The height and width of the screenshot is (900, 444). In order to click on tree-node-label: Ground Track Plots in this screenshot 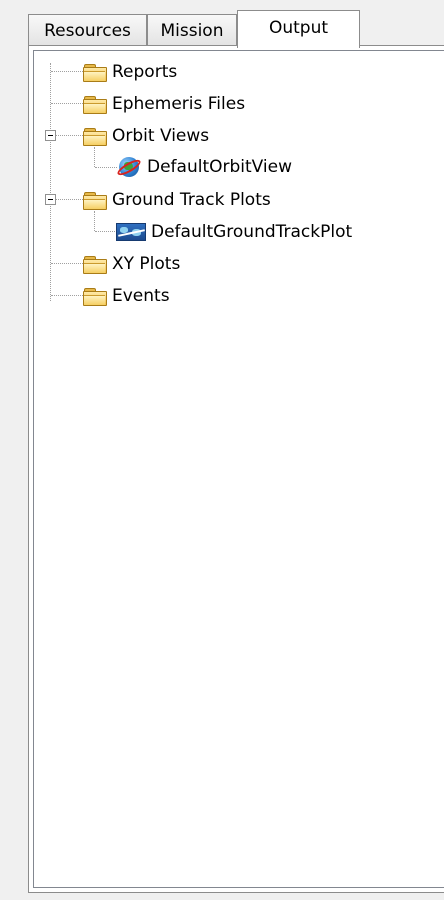, I will do `click(191, 200)`.